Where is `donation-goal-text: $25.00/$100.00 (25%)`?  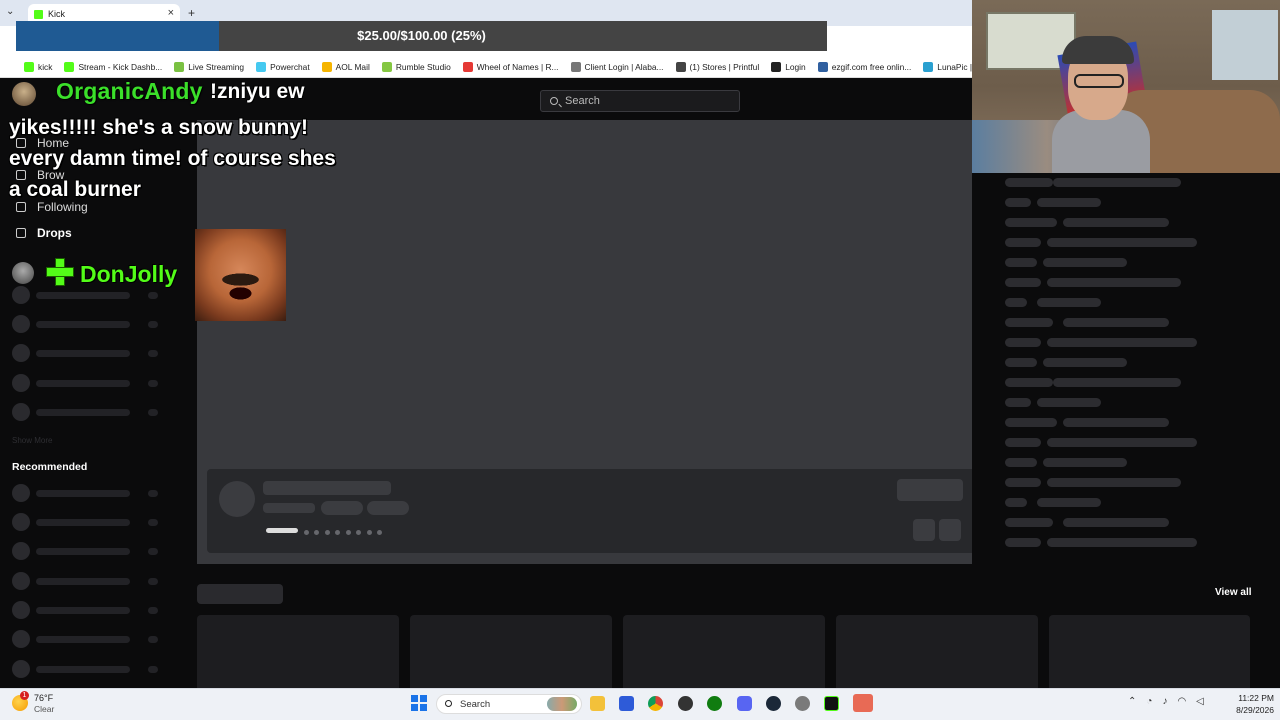 donation-goal-text: $25.00/$100.00 (25%) is located at coordinates (421, 35).